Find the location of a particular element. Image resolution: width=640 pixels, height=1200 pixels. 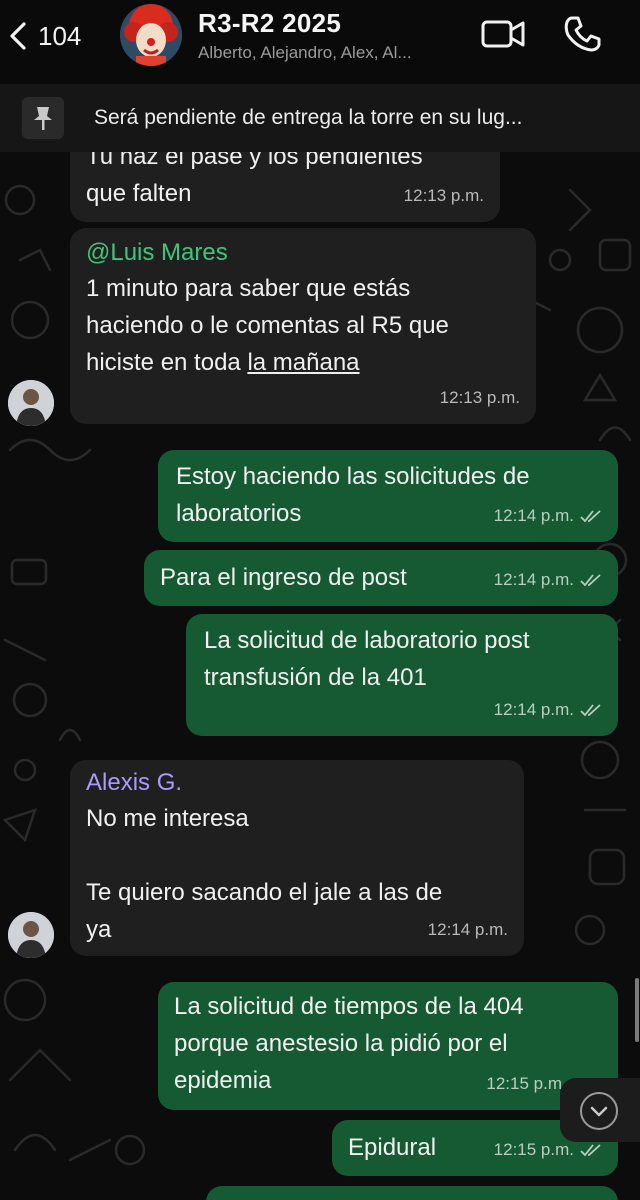

message-text: La solicitud de laboratorio post is located at coordinates (367, 640).